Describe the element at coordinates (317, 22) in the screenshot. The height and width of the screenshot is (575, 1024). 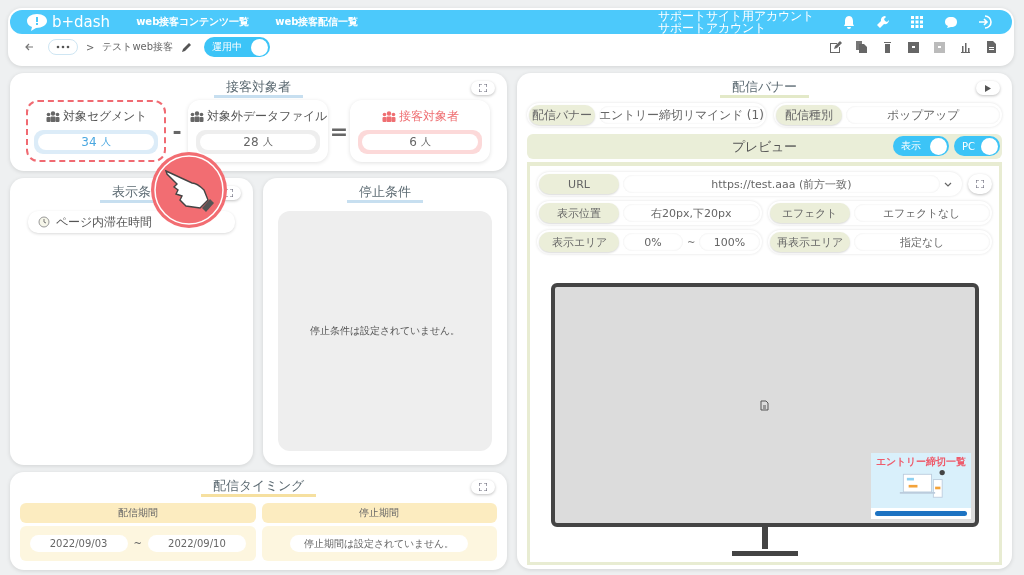
I see `nav-link: web接客配信一覧` at that location.